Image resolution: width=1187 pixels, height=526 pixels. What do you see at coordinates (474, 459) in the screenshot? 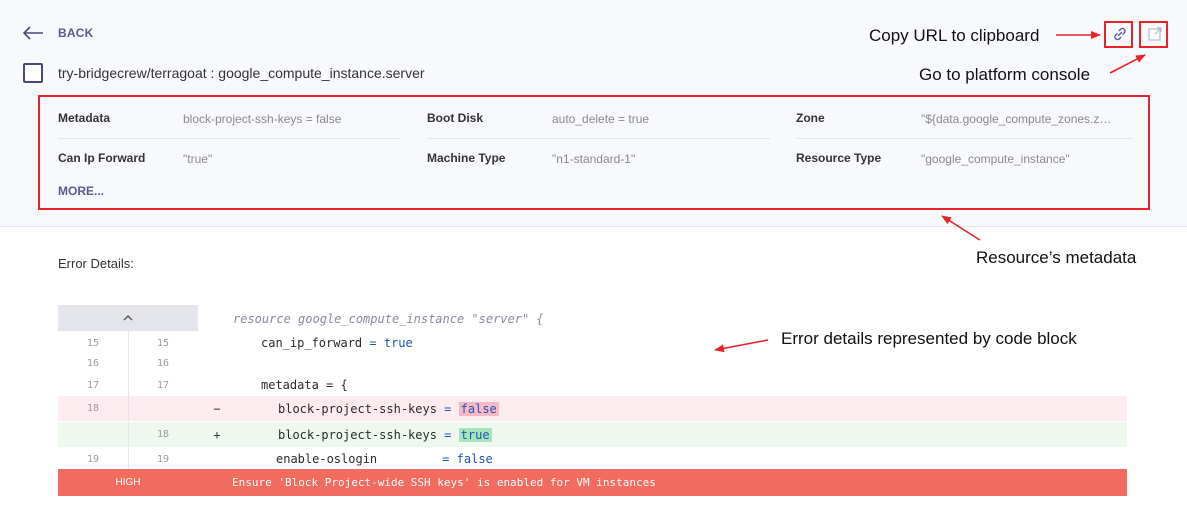
I see `code-value: false` at bounding box center [474, 459].